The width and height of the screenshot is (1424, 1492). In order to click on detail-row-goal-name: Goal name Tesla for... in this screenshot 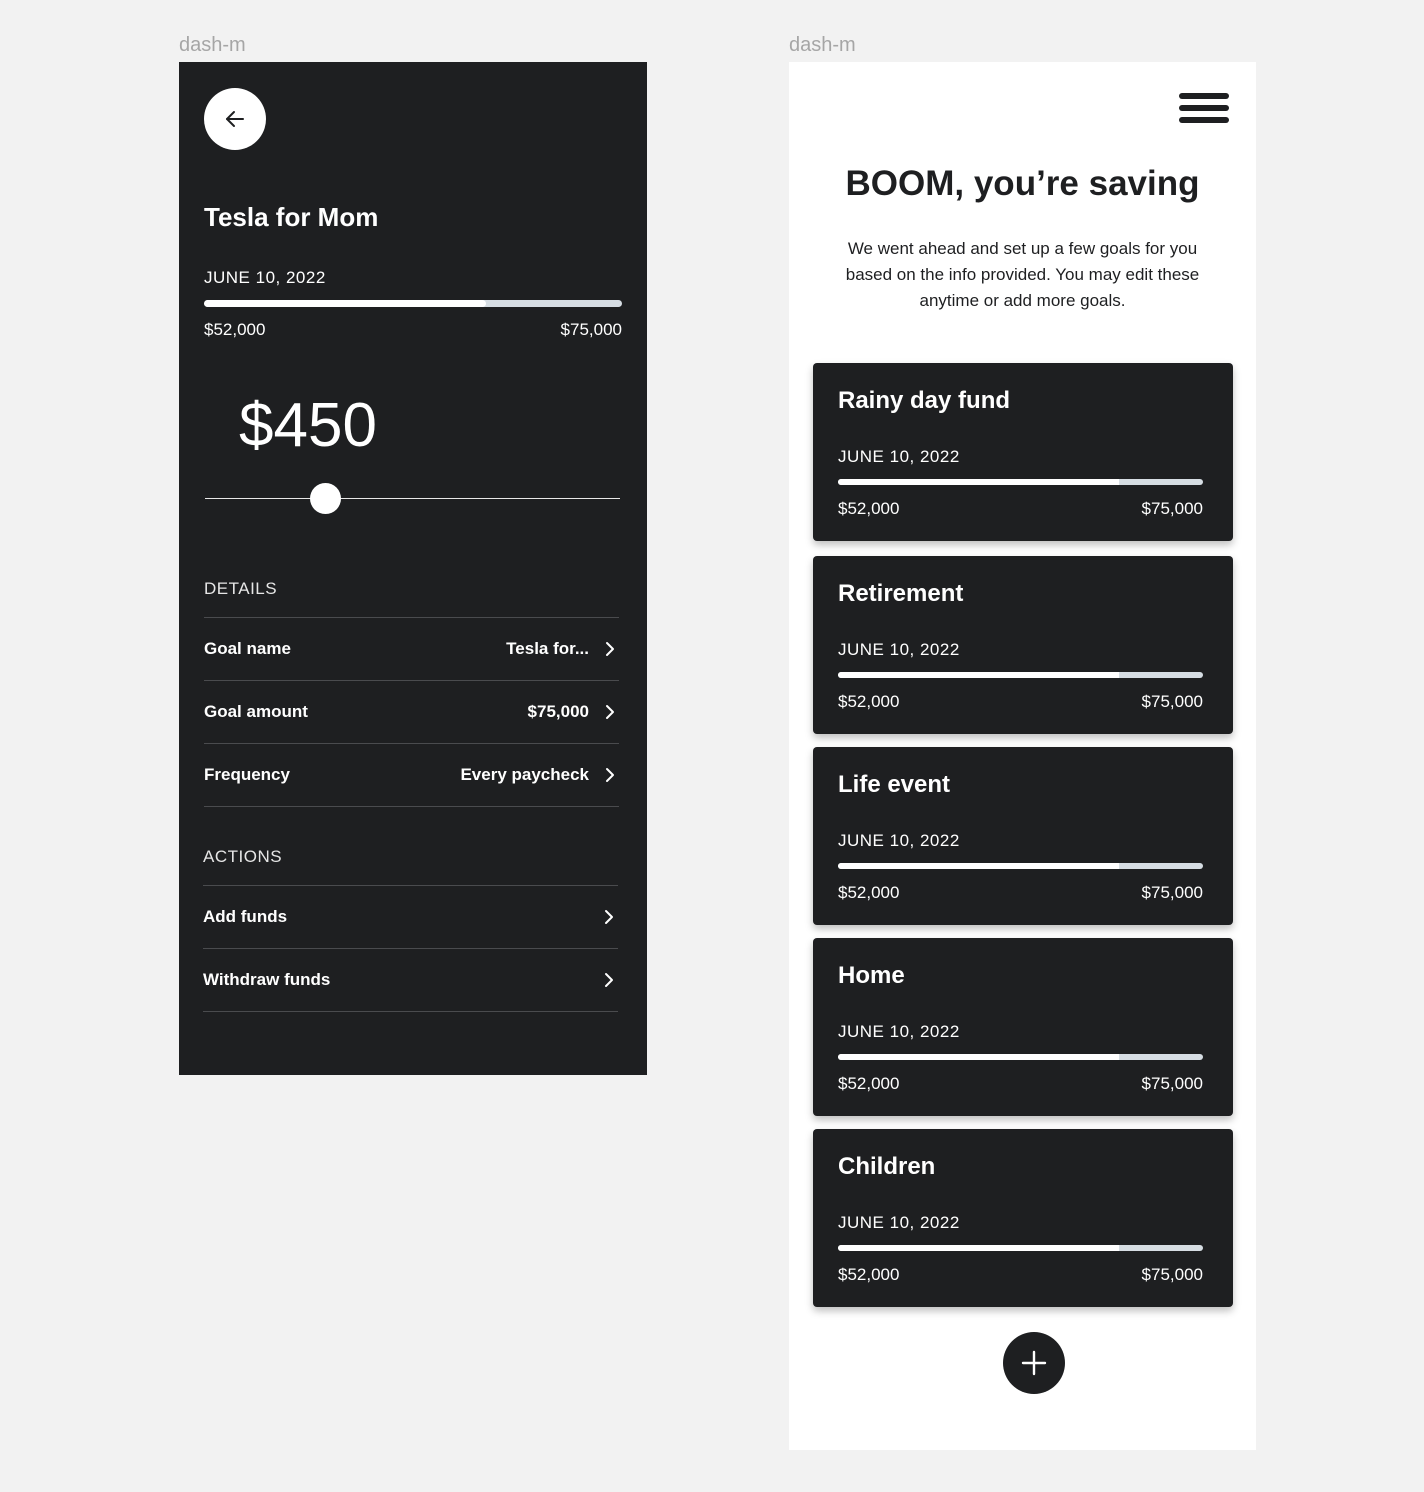, I will do `click(411, 648)`.